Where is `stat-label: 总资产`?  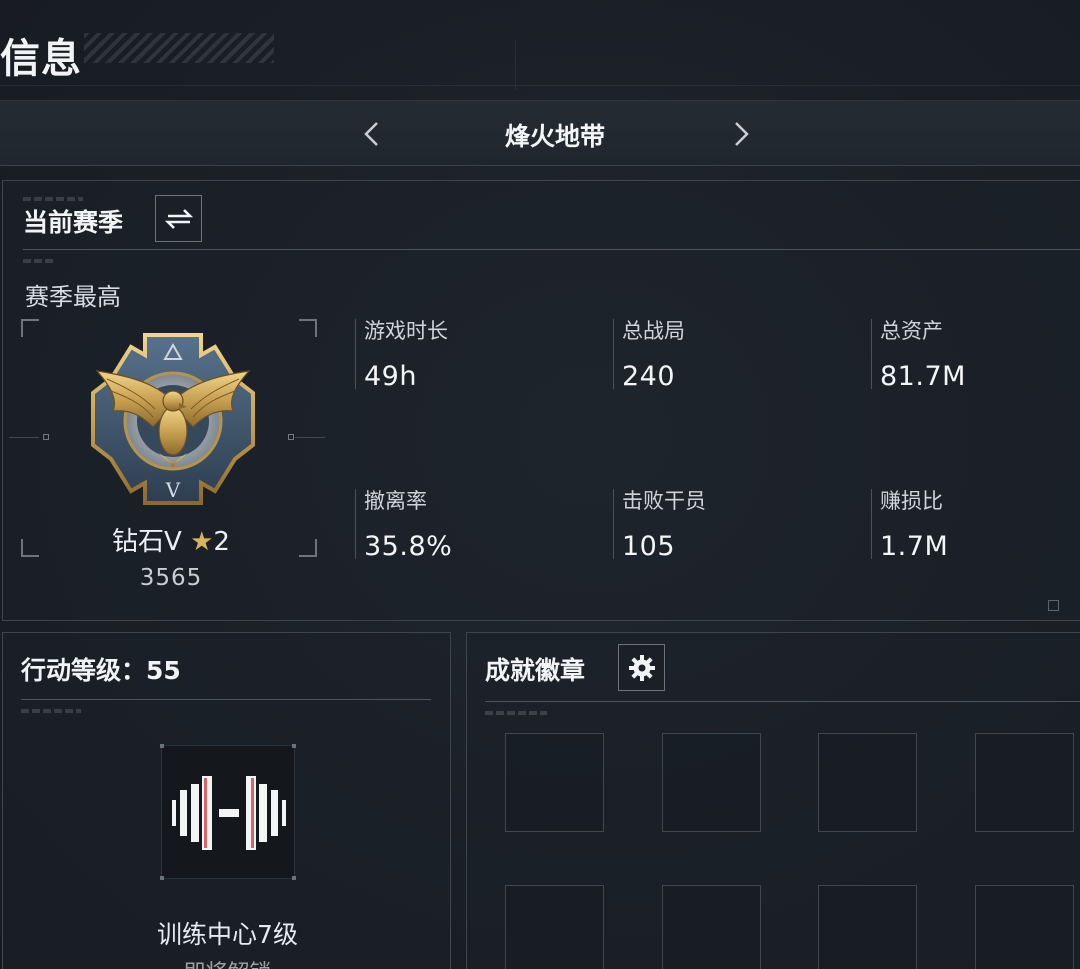
stat-label: 总资产 is located at coordinates (911, 331).